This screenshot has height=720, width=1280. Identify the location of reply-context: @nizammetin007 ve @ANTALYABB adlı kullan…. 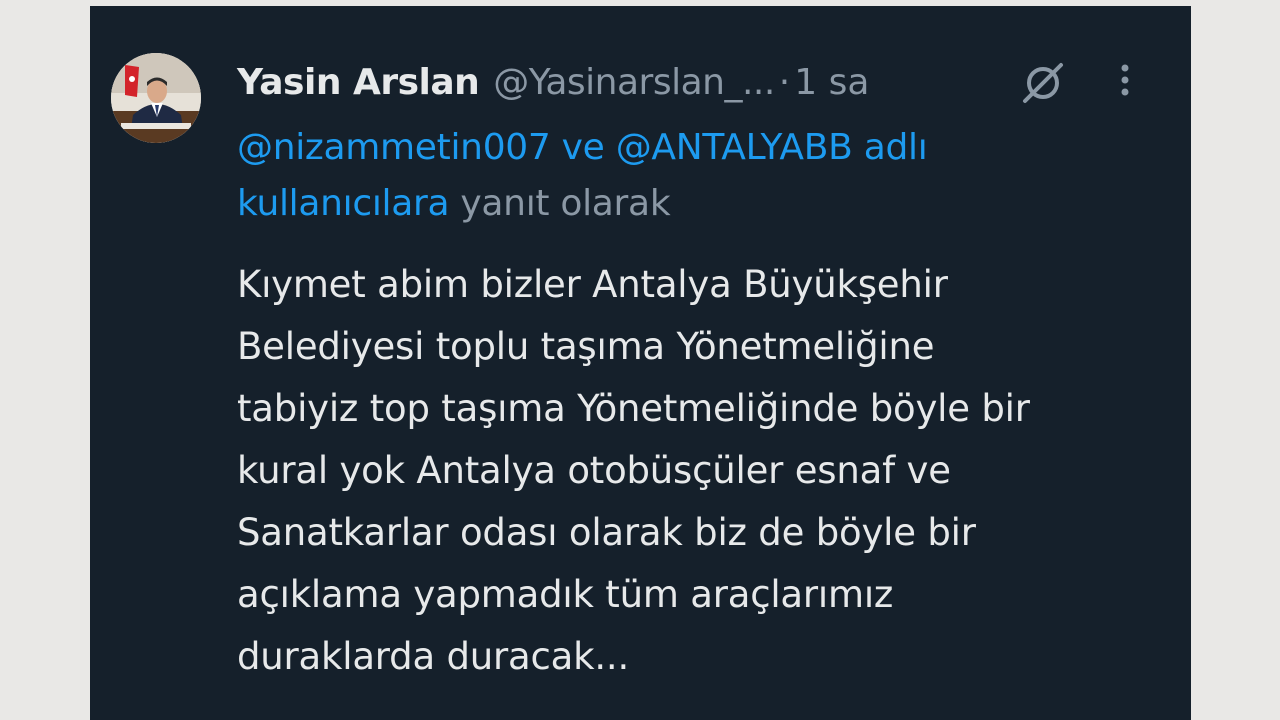
(687, 176).